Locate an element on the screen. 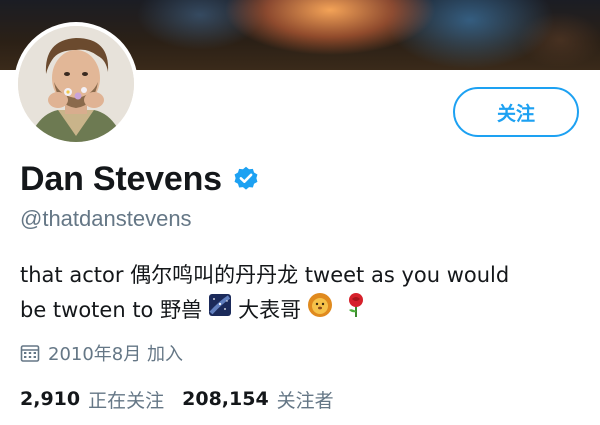  followers-count: 208,154 is located at coordinates (225, 399).